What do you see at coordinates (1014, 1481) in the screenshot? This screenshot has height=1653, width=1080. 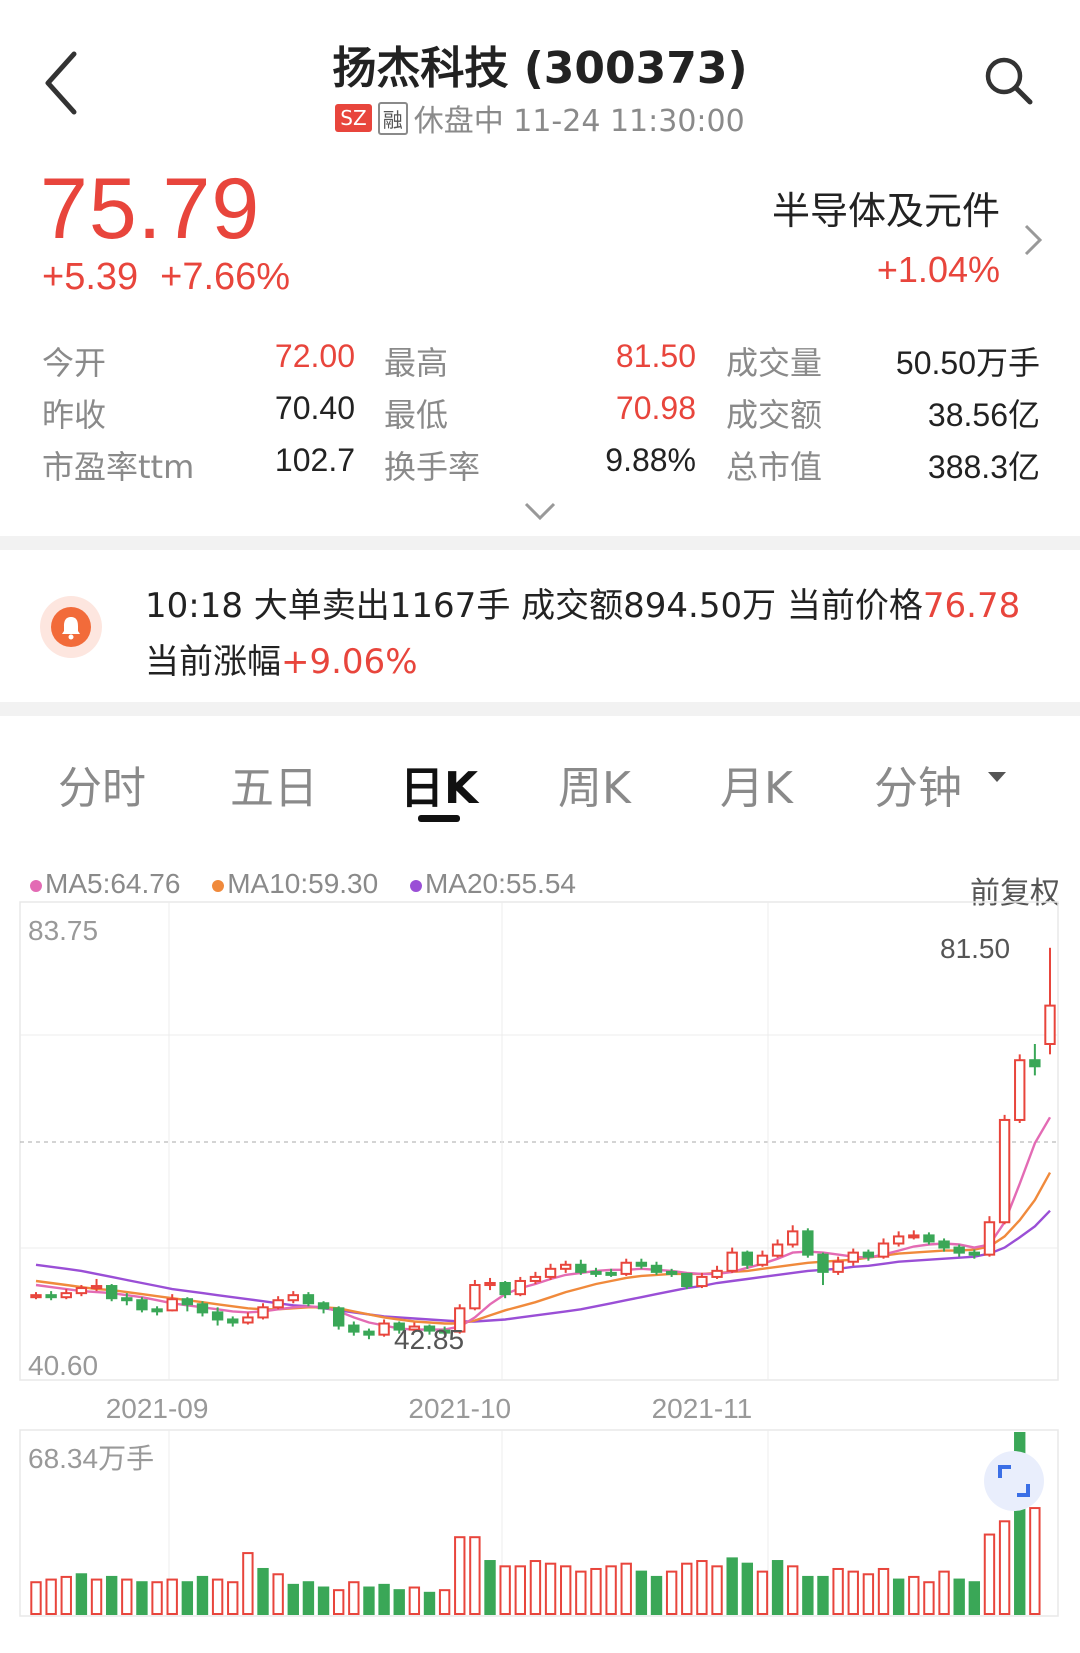 I see `fullscreen-icon` at bounding box center [1014, 1481].